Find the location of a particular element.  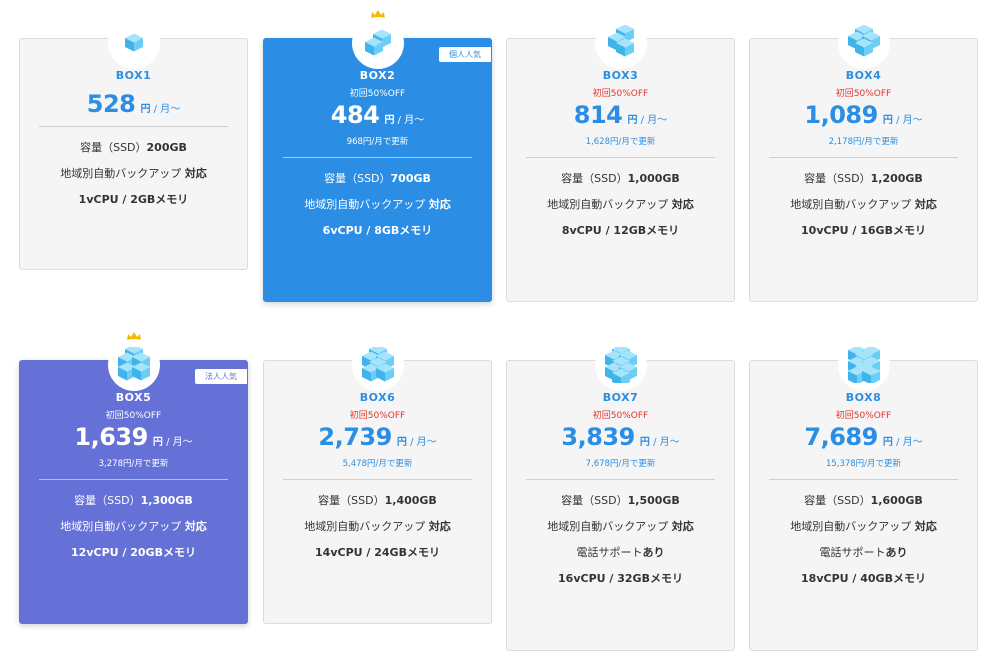

price-line: 1,639 円 / 月〜 is located at coordinates (133, 437).